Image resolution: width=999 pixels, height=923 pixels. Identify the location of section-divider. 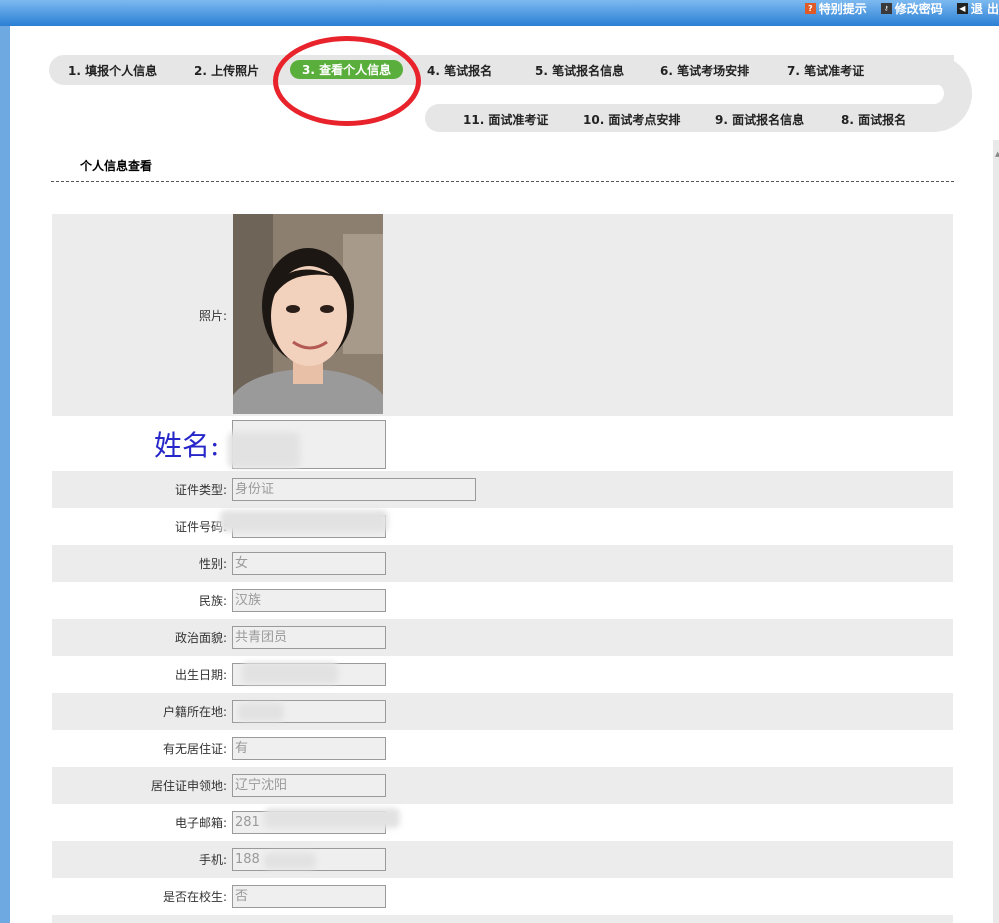
(502, 181).